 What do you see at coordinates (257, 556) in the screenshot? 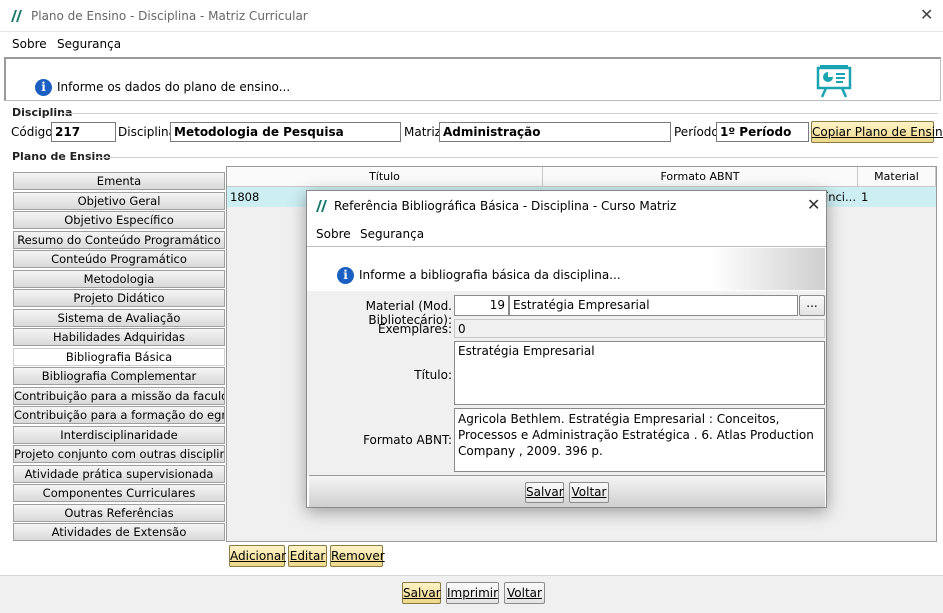
I see `adicionar-button: Adicionar` at bounding box center [257, 556].